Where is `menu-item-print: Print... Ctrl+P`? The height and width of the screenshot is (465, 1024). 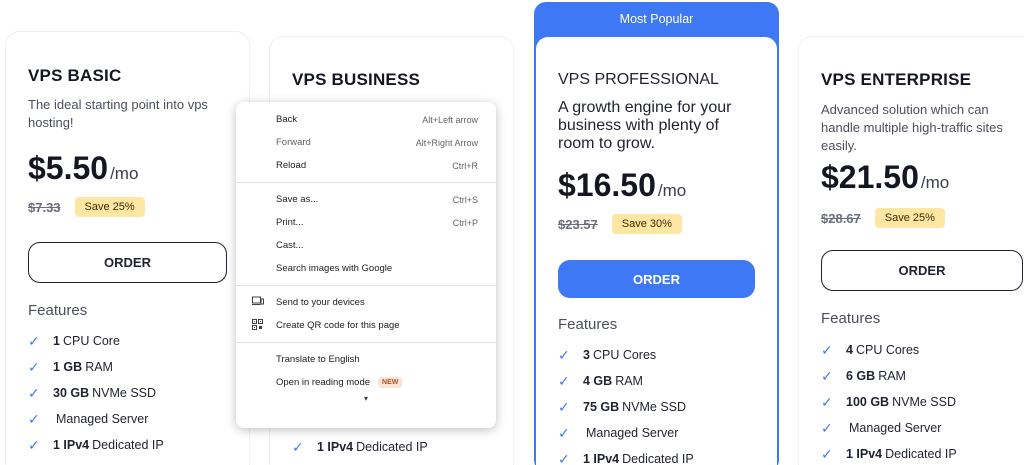
menu-item-print: Print... Ctrl+P is located at coordinates (366, 222).